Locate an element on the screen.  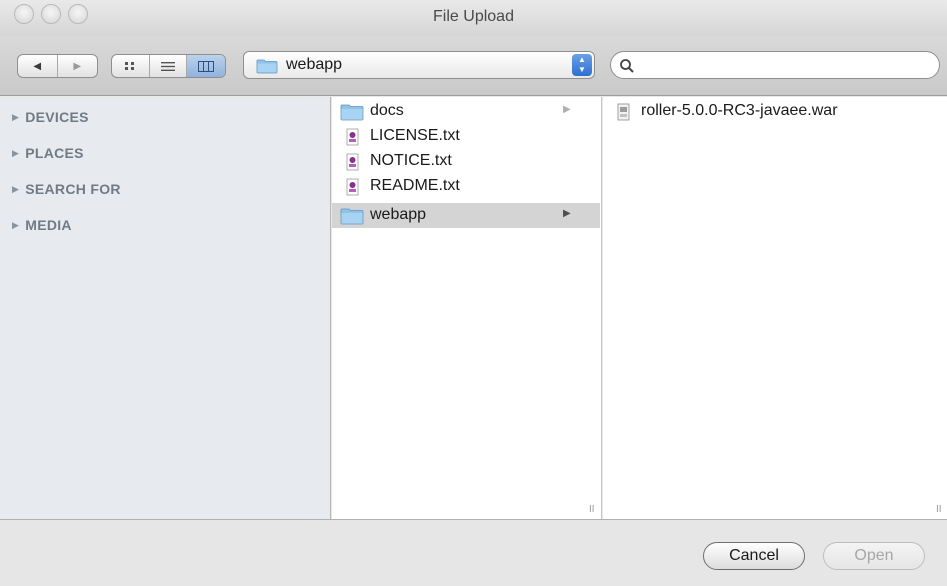
sidebar-item-devices: ▶ DEVICES is located at coordinates (50, 117).